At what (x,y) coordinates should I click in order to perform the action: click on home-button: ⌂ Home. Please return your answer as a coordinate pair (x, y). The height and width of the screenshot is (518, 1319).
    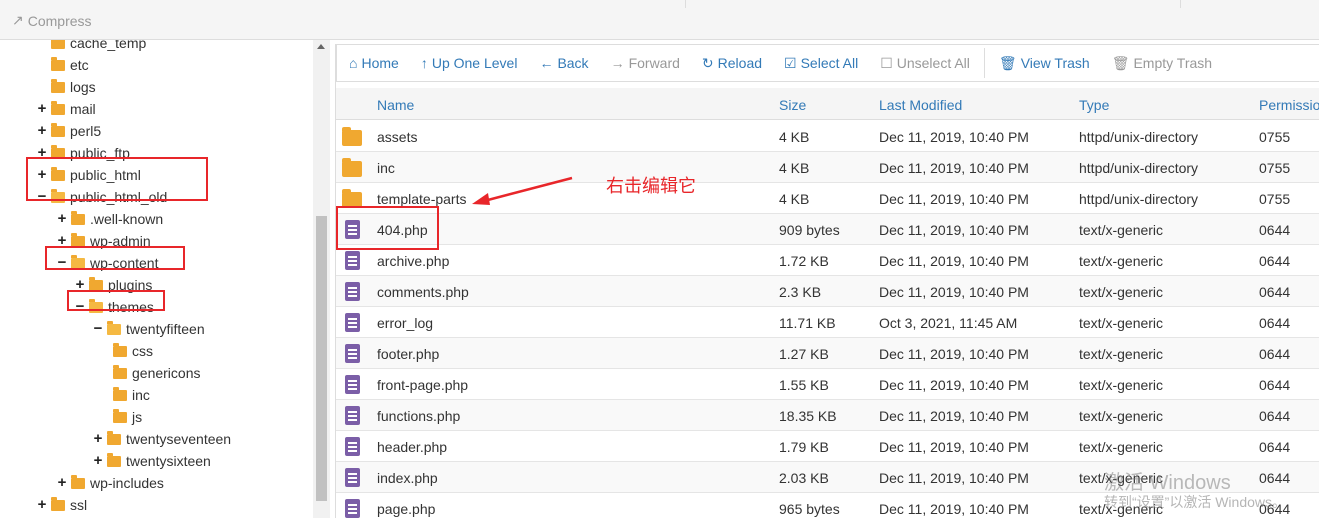
    Looking at the image, I should click on (374, 63).